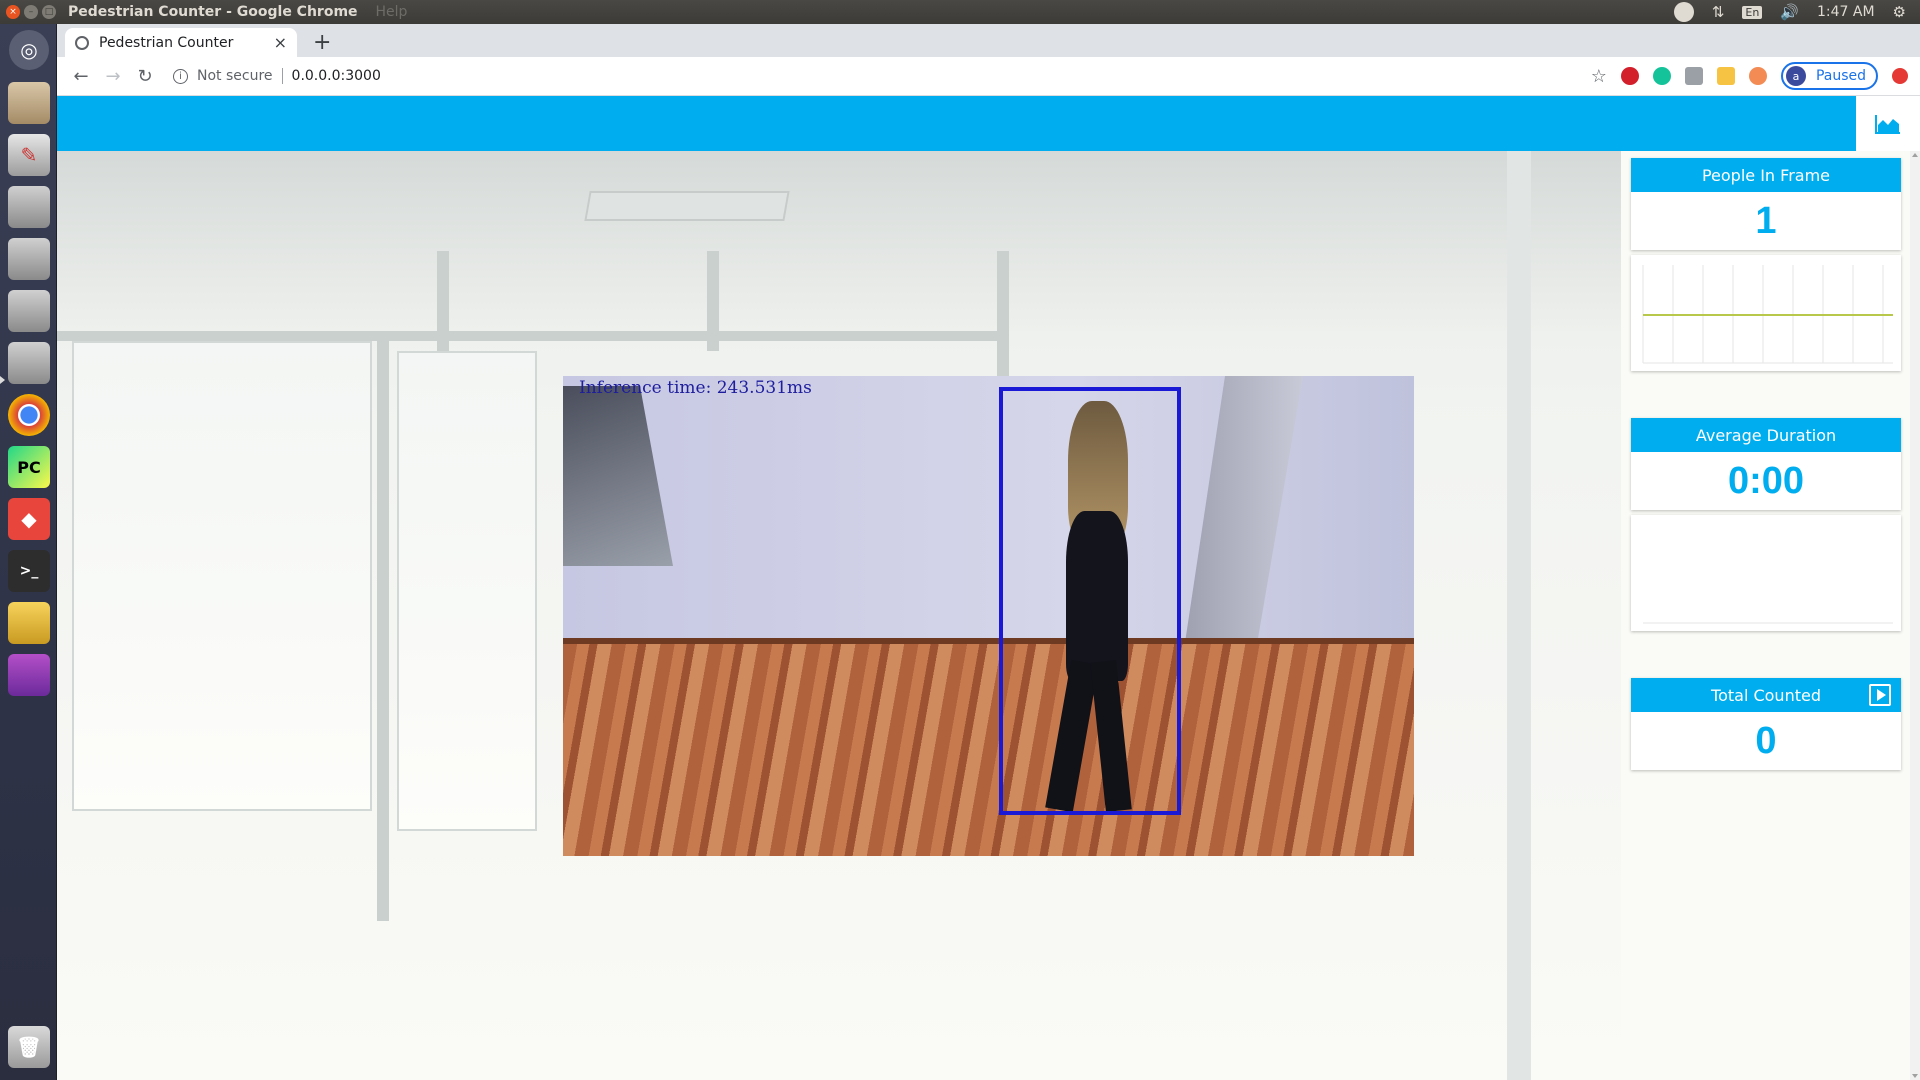  I want to click on dash-home-icon: ◎, so click(29, 50).